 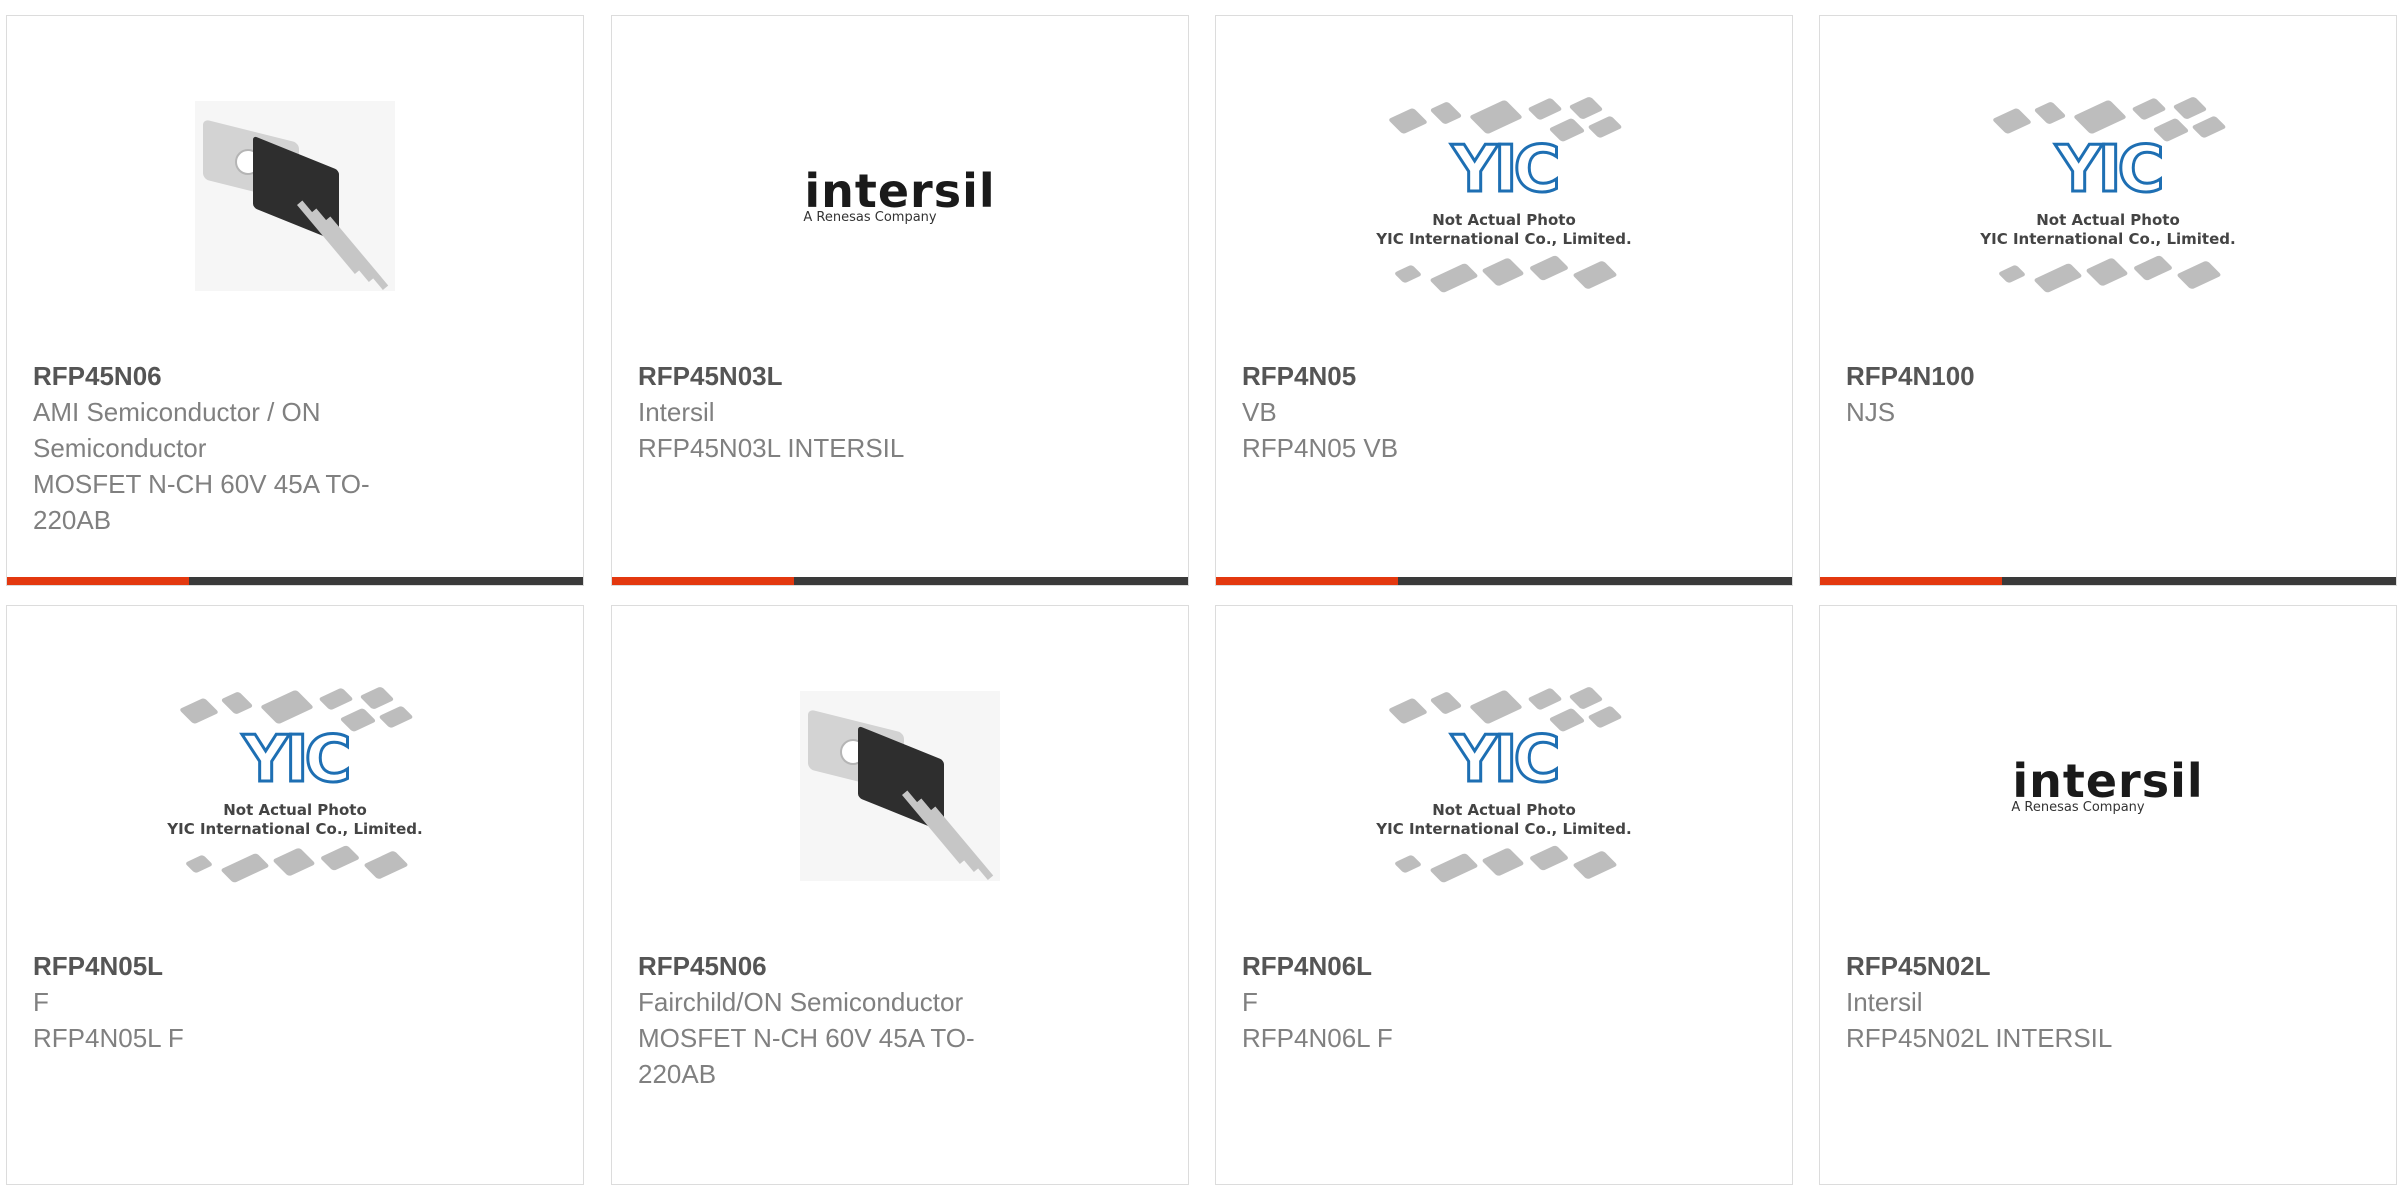 I want to click on manufacturer: AMI Semiconductor / ON, so click(x=177, y=412).